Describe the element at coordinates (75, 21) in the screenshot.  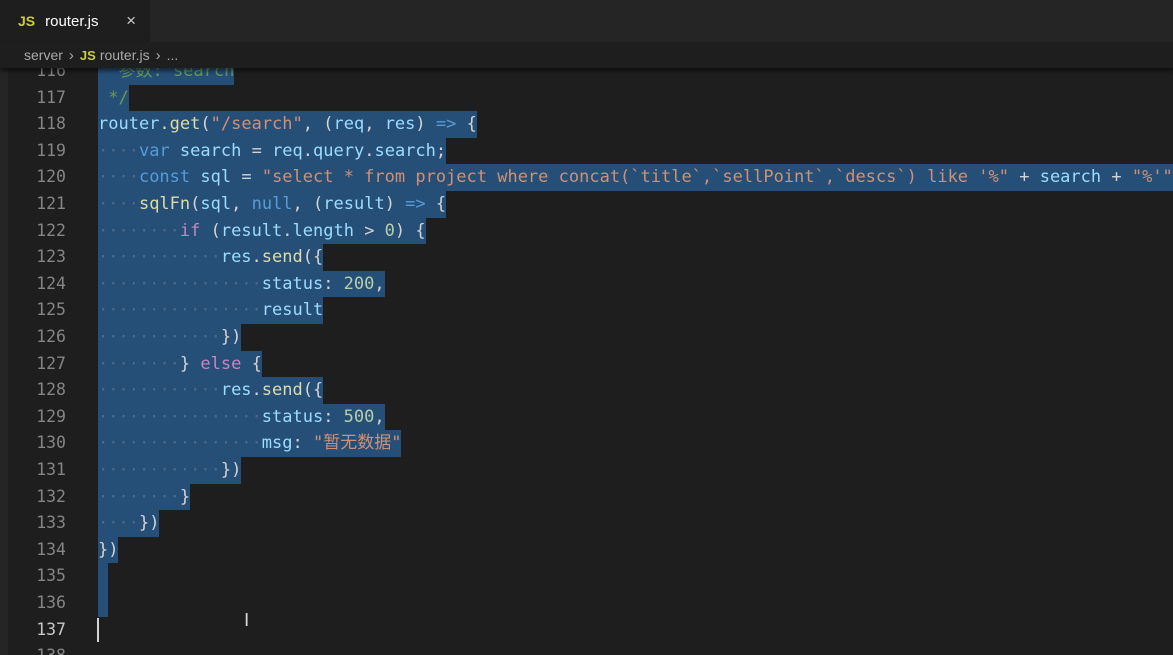
I see `tab-router-js: JS router.js ×` at that location.